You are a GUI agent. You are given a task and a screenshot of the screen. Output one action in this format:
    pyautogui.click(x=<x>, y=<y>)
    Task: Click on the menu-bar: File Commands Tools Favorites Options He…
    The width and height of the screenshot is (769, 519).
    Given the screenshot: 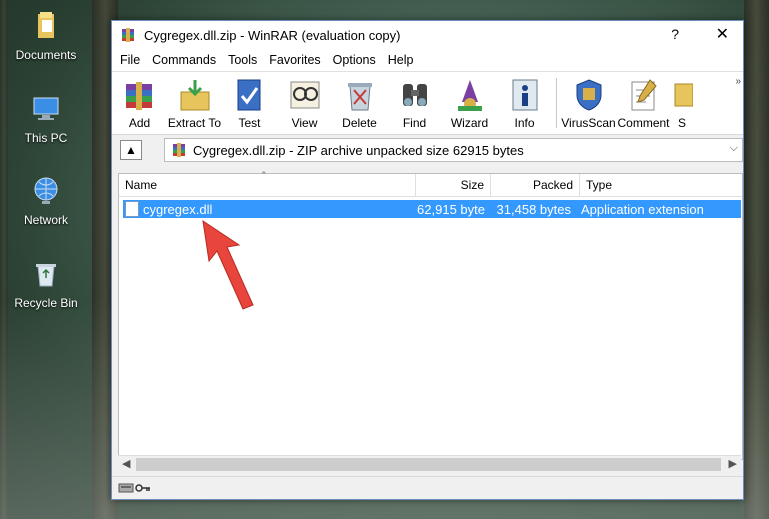 What is the action you would take?
    pyautogui.click(x=427, y=60)
    